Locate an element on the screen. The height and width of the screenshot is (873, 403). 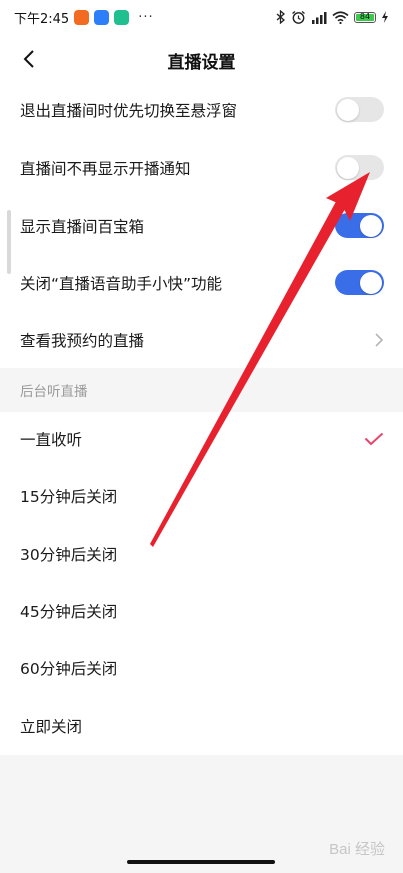
signal-icon is located at coordinates (319, 17).